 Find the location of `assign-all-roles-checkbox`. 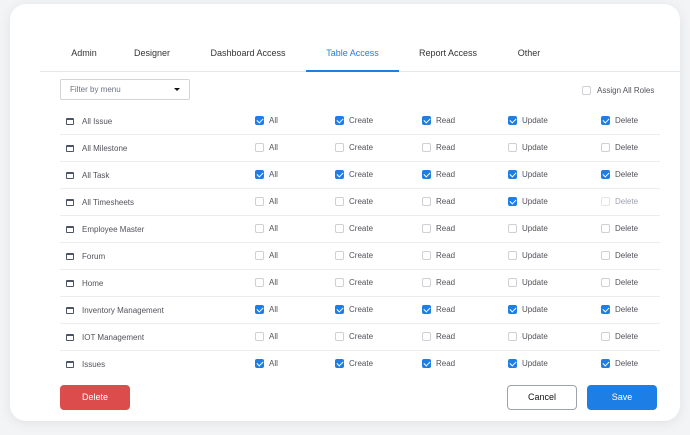

assign-all-roles-checkbox is located at coordinates (586, 90).